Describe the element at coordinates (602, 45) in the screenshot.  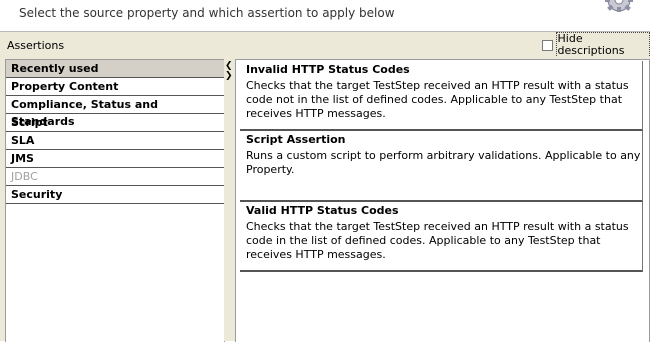
I see `hide-descriptions-label: Hide descriptions` at that location.